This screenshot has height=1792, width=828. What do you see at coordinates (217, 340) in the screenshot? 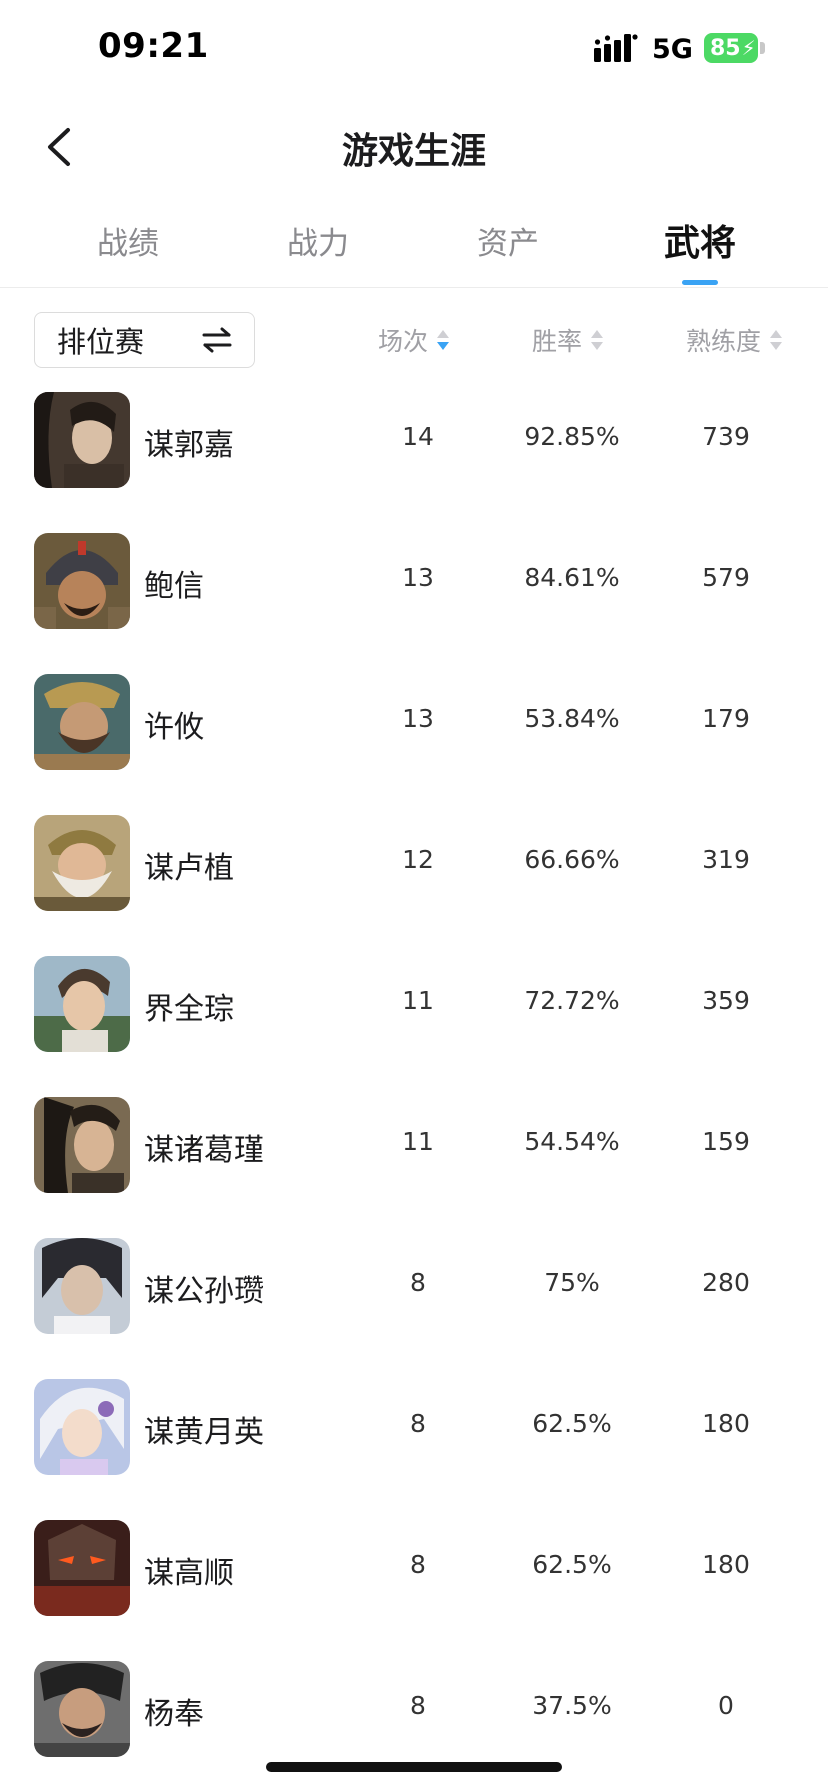
I see `swap-arrows-icon` at bounding box center [217, 340].